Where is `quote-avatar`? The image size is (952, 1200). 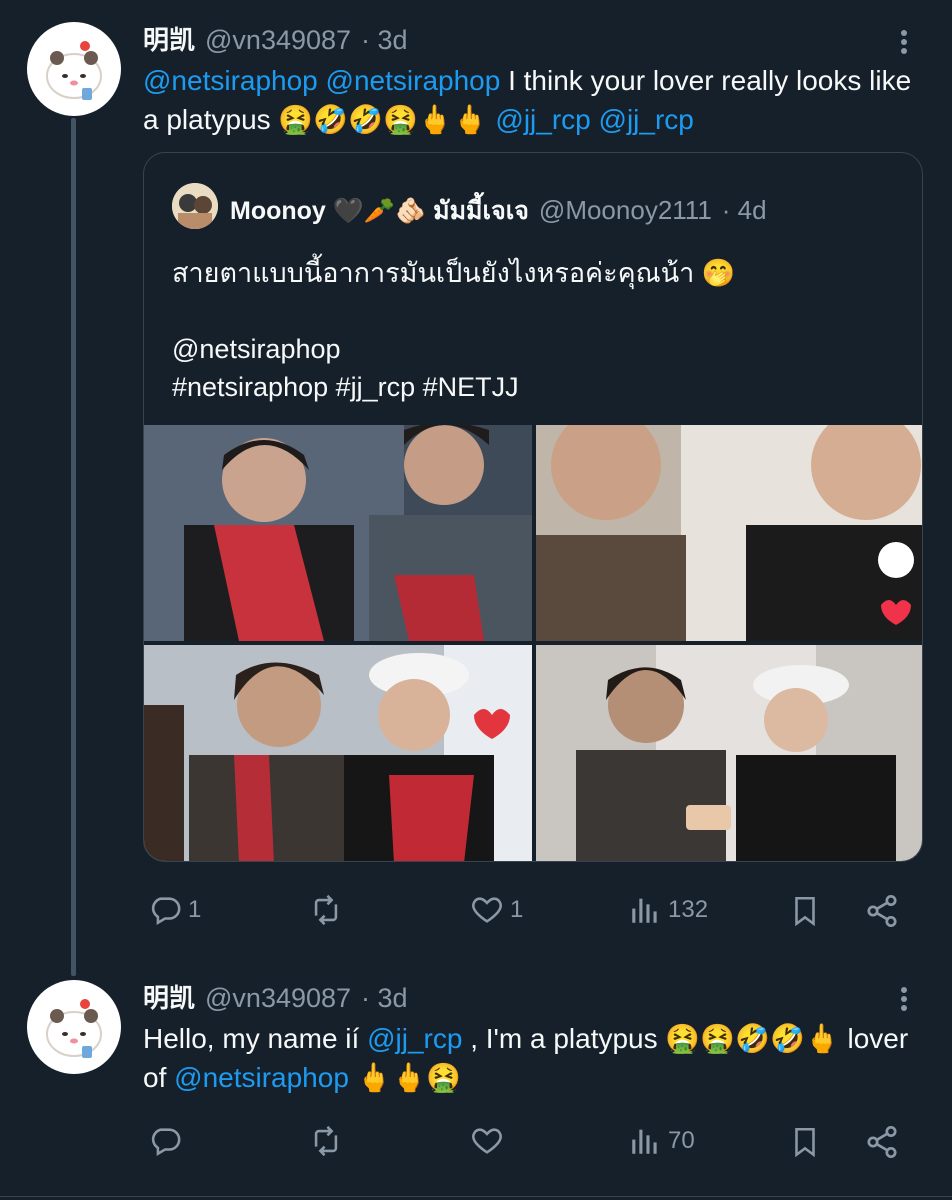
quote-avatar is located at coordinates (195, 206).